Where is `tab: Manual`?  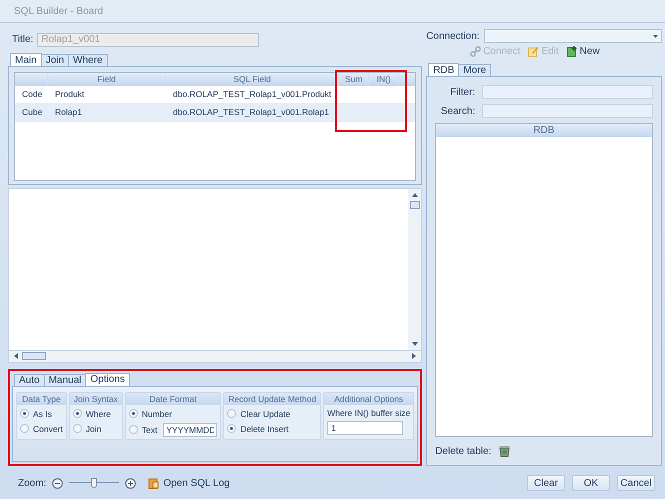 tab: Manual is located at coordinates (65, 380).